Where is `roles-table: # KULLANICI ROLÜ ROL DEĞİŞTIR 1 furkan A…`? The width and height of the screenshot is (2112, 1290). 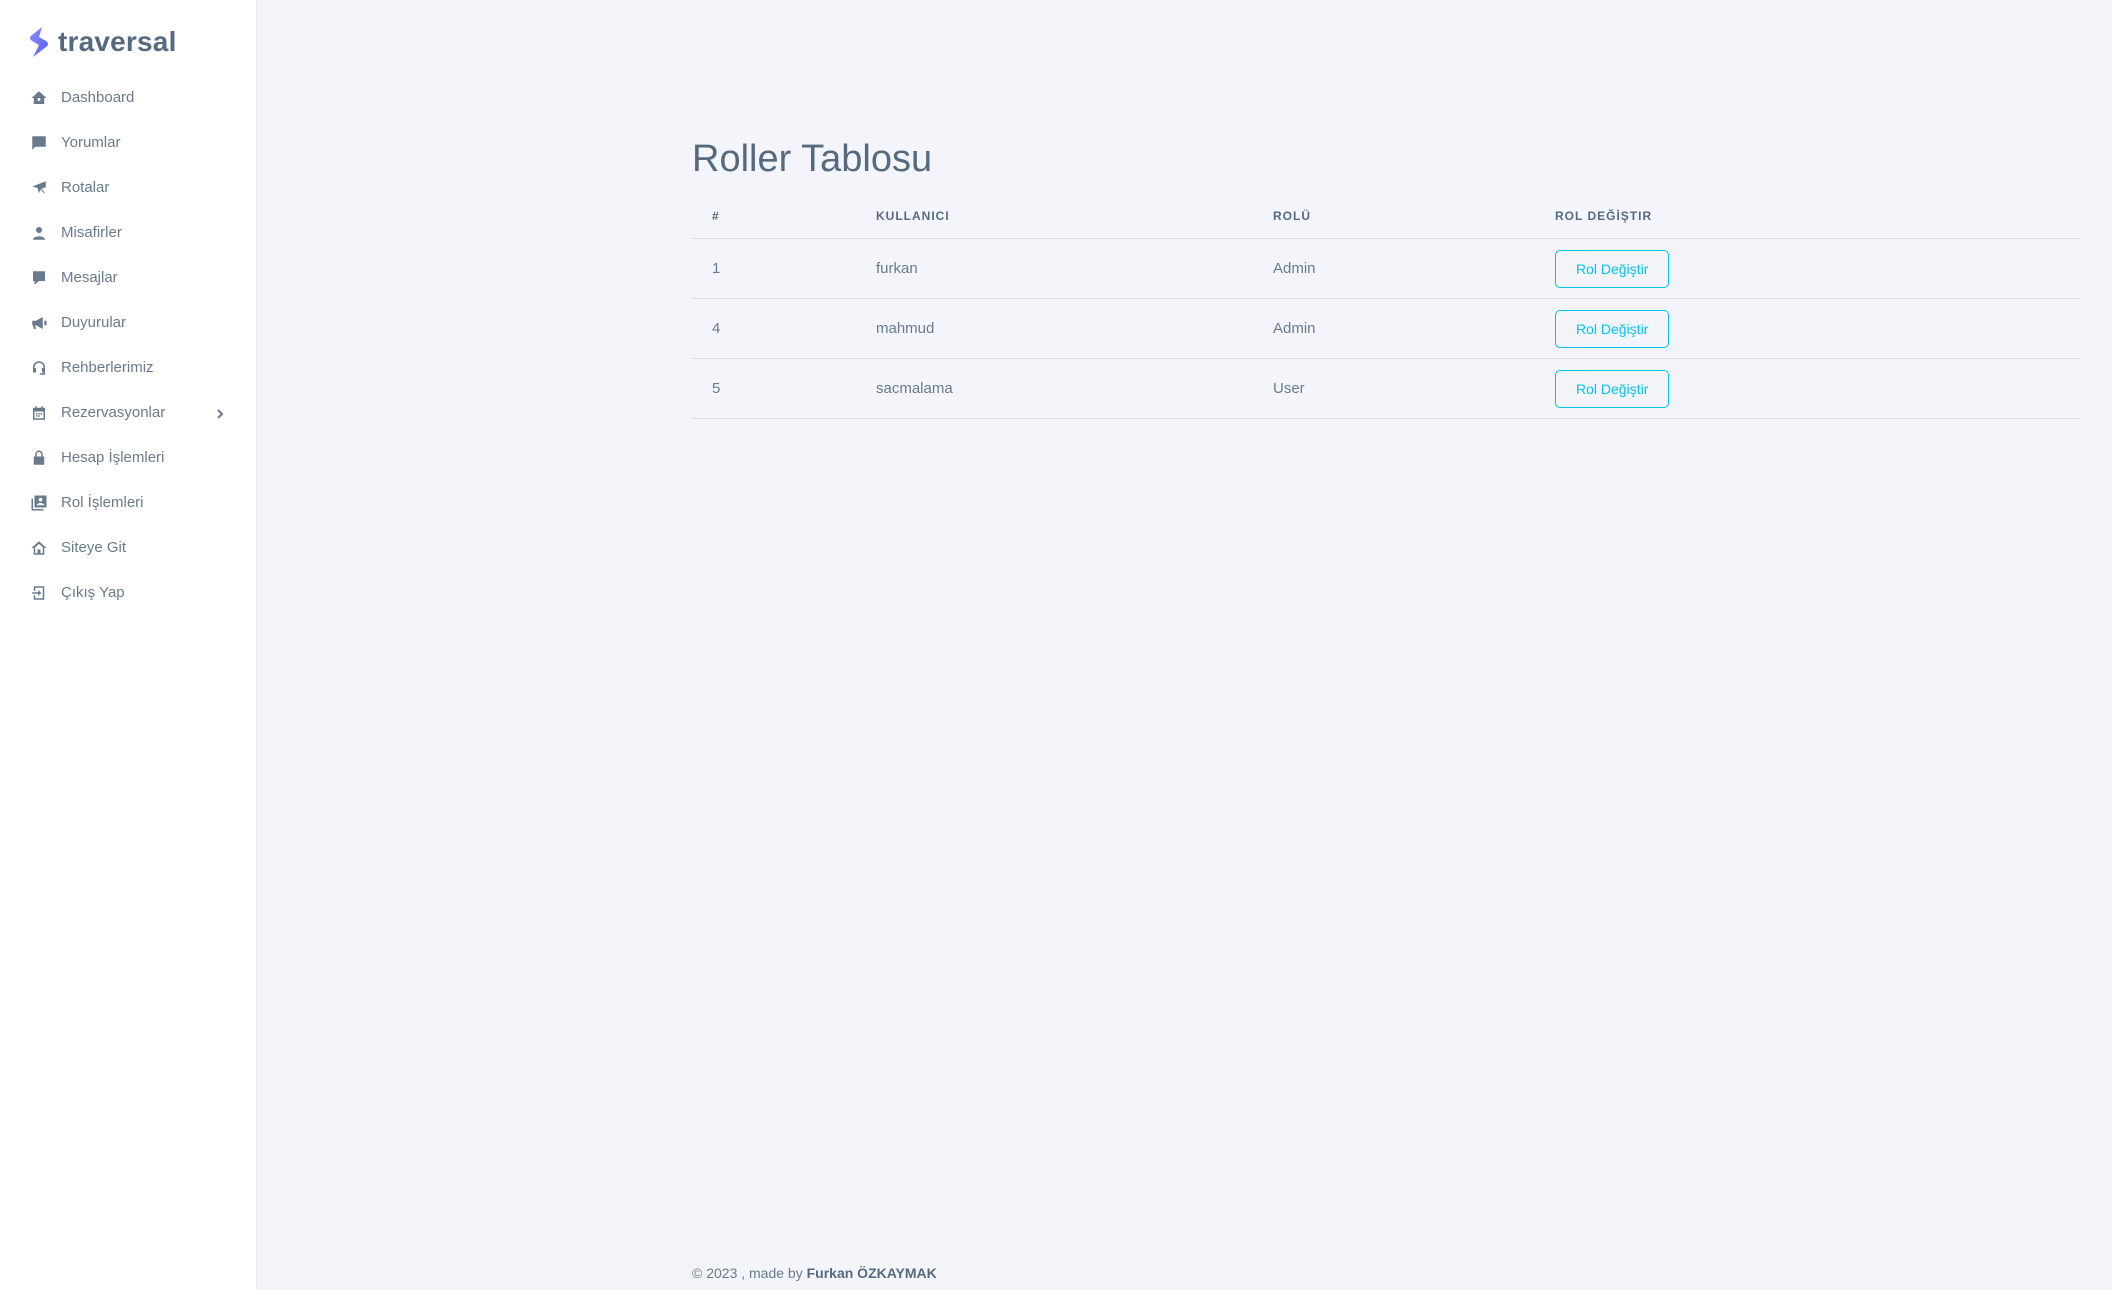 roles-table: # KULLANICI ROLÜ ROL DEĞİŞTIR 1 furkan A… is located at coordinates (1386, 306).